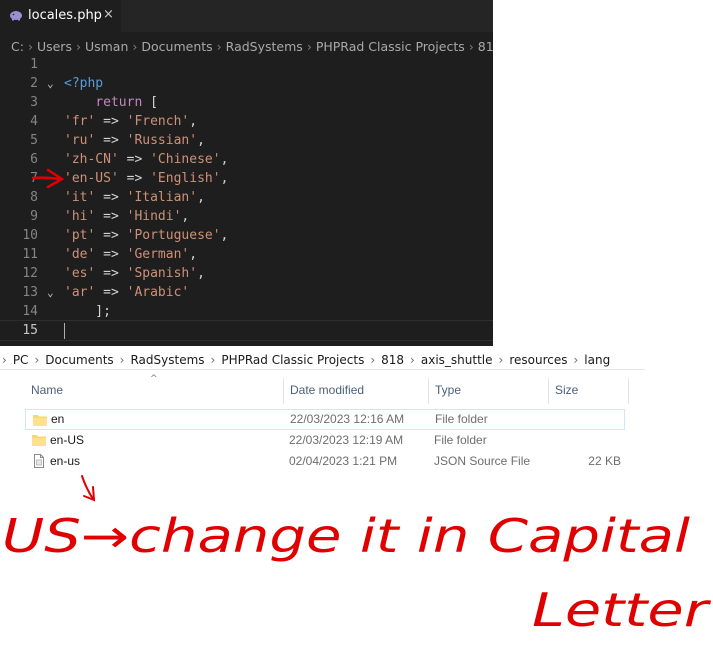 This screenshot has height=646, width=713. Describe the element at coordinates (485, 46) in the screenshot. I see `breadcrumb-item: 818` at that location.